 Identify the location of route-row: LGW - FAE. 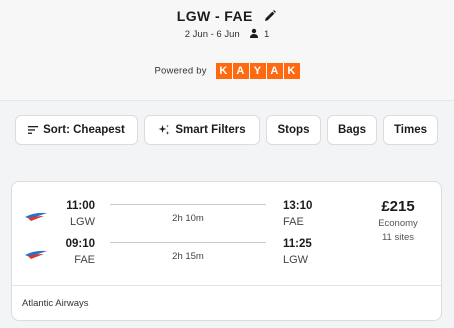
(227, 17).